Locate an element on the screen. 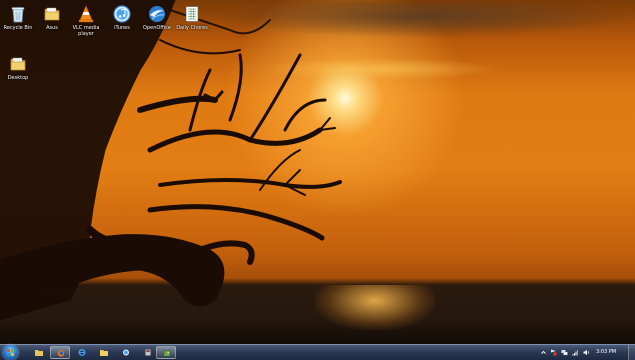  taskbar-button-internet-explorer is located at coordinates (82, 352).